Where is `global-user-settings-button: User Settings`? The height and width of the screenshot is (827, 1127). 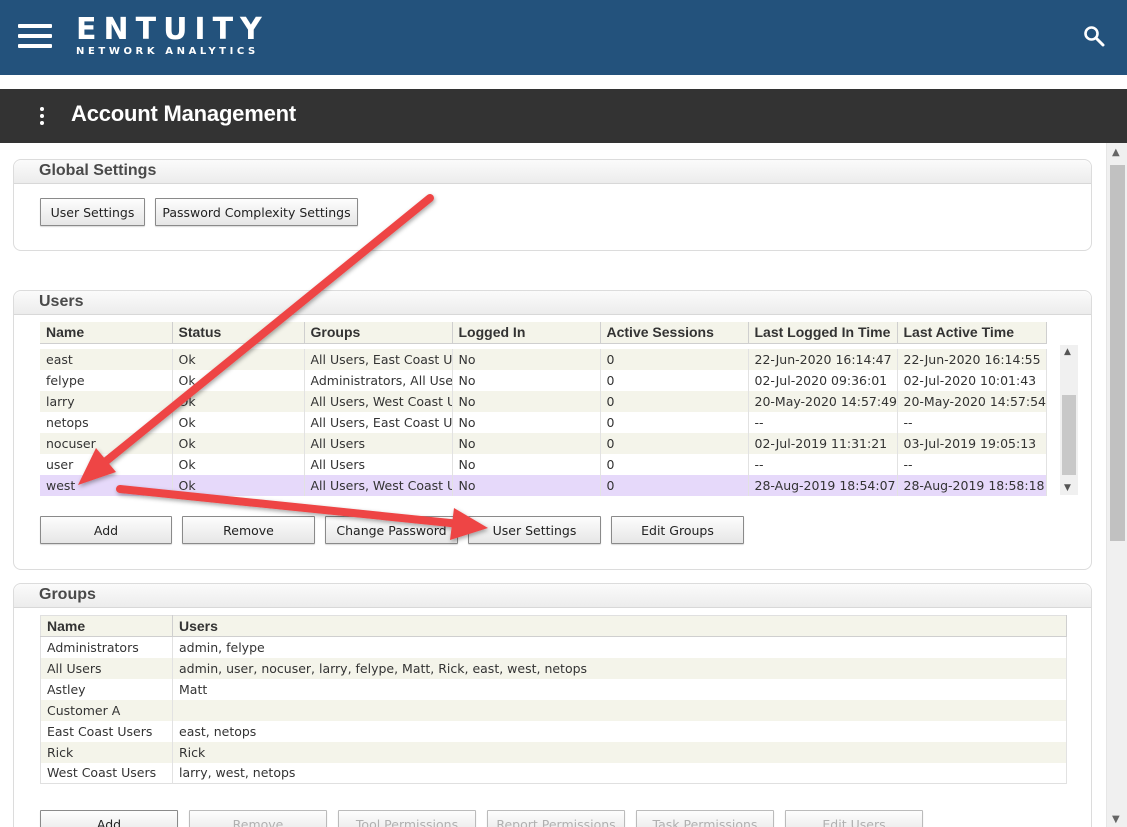 global-user-settings-button: User Settings is located at coordinates (92, 212).